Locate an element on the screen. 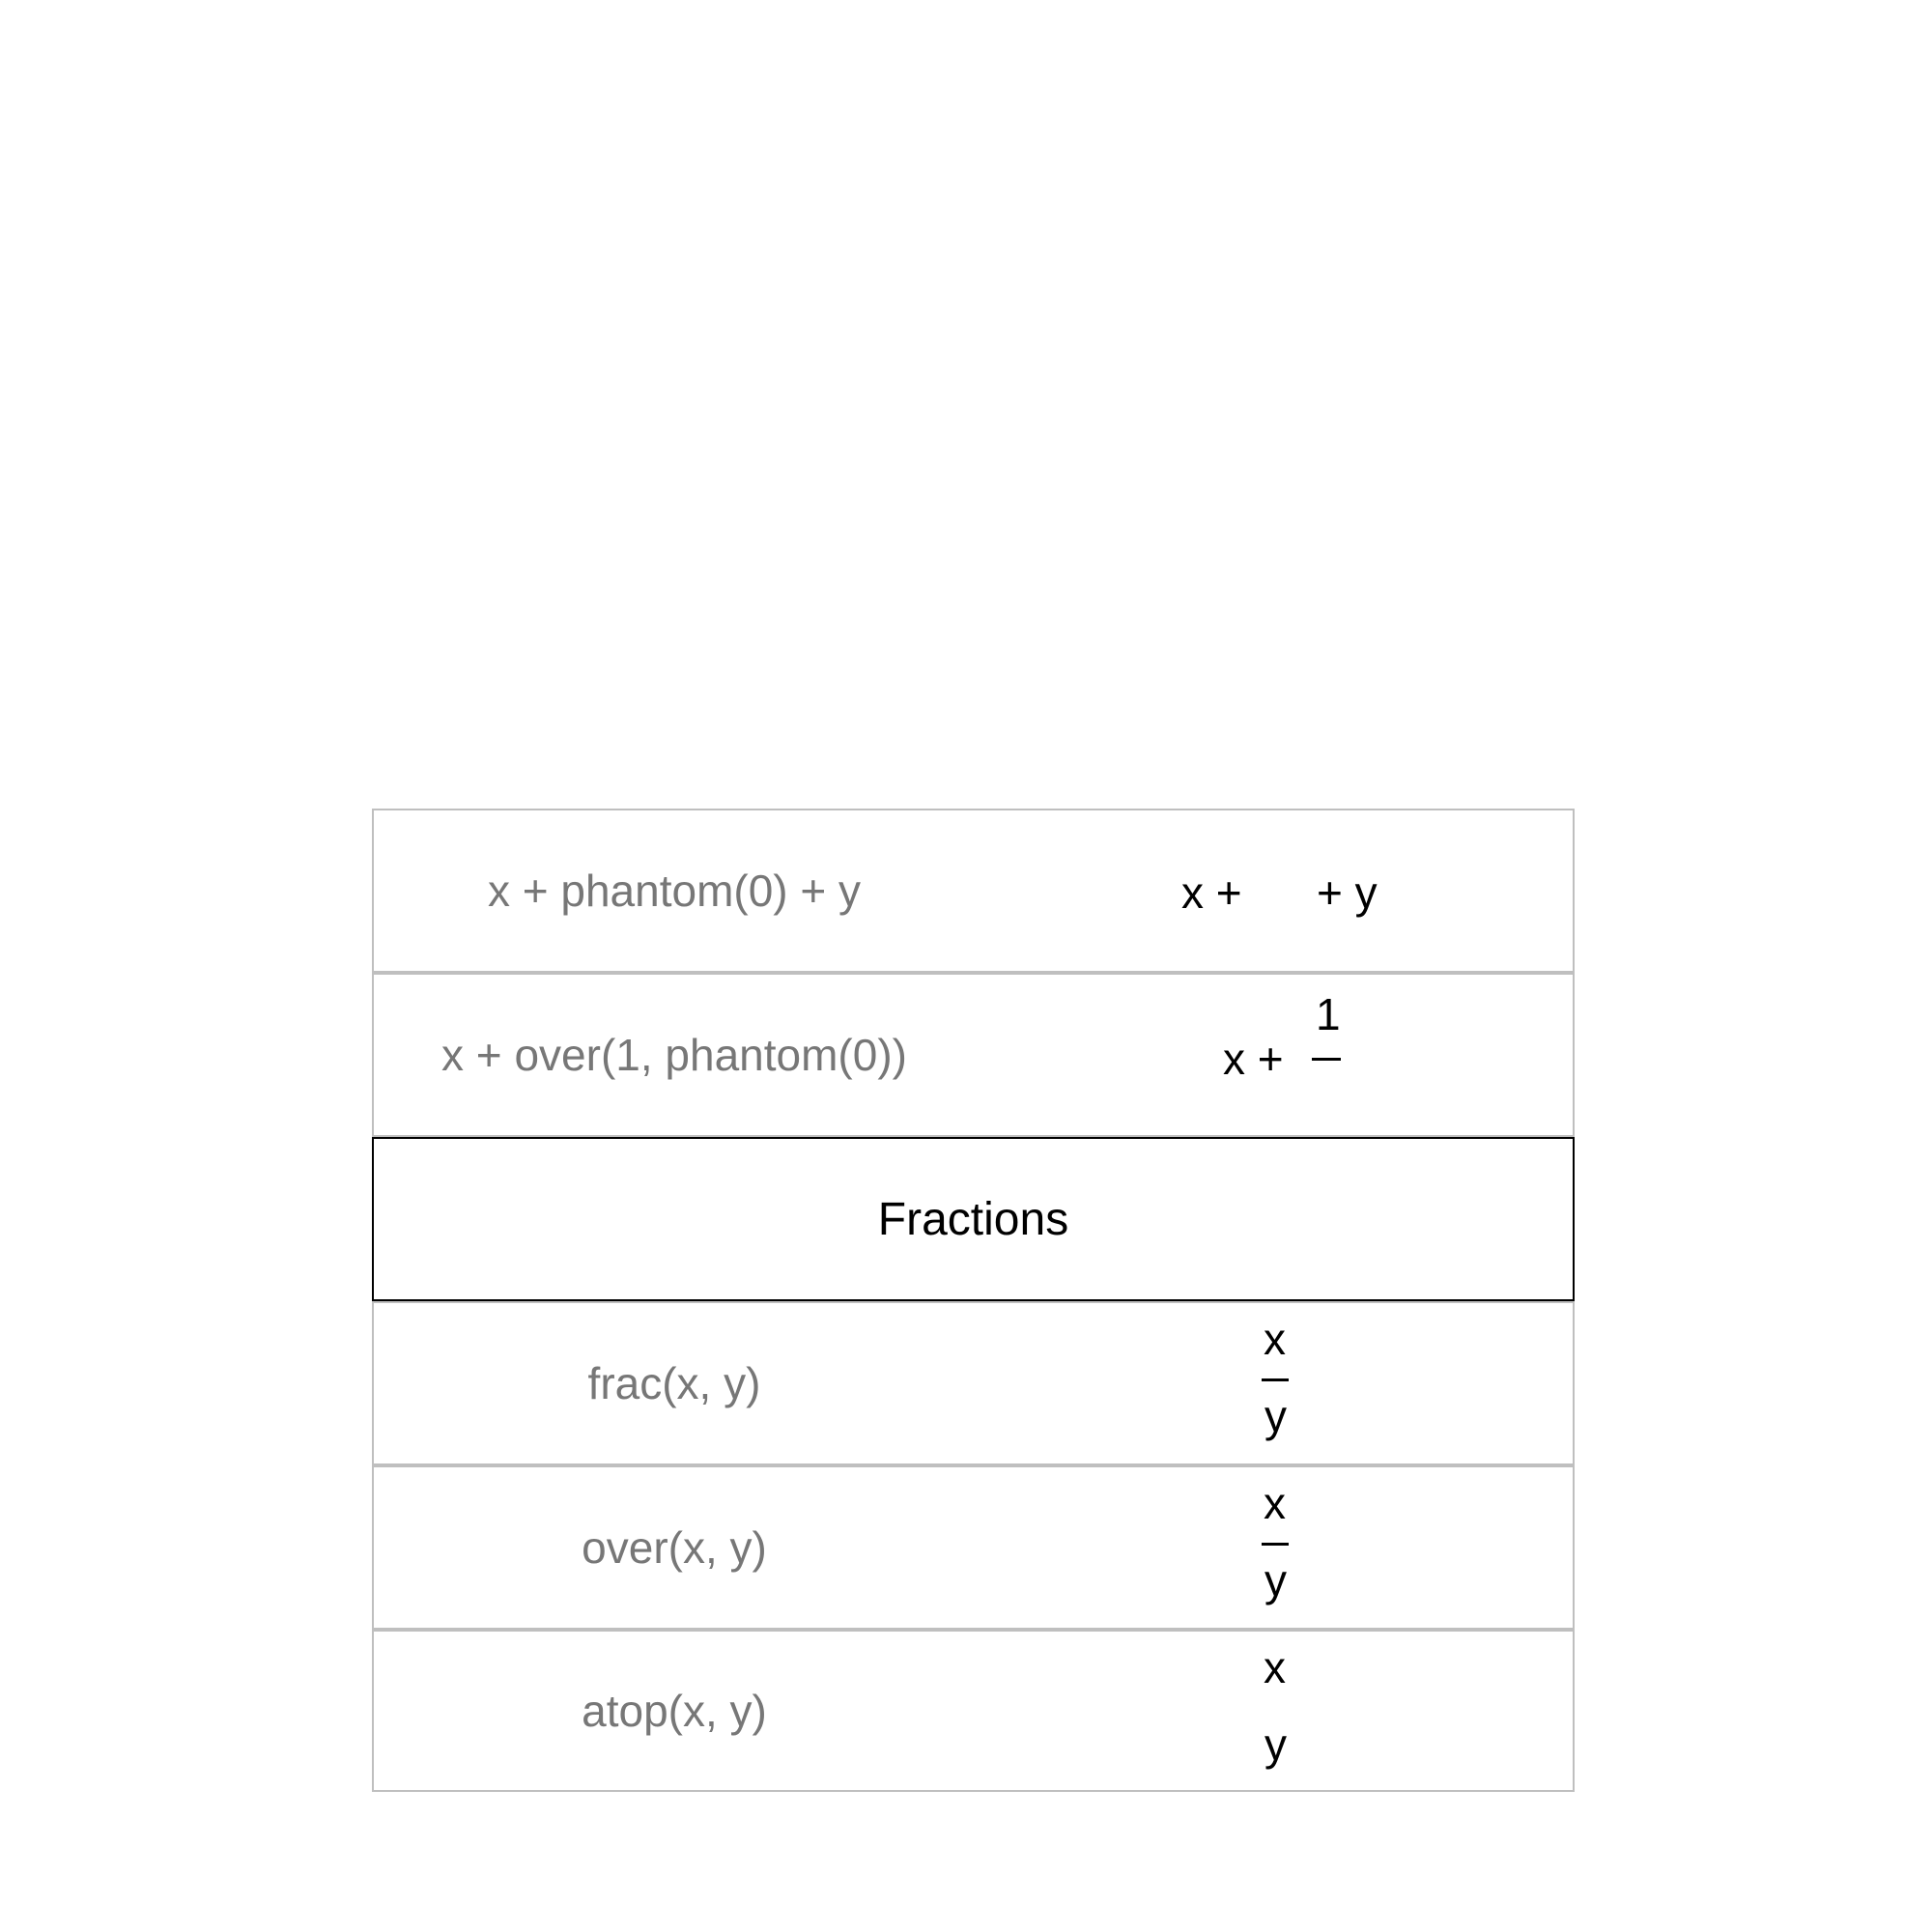 The height and width of the screenshot is (1932, 1932). rendered-base: x + is located at coordinates (1253, 1059).